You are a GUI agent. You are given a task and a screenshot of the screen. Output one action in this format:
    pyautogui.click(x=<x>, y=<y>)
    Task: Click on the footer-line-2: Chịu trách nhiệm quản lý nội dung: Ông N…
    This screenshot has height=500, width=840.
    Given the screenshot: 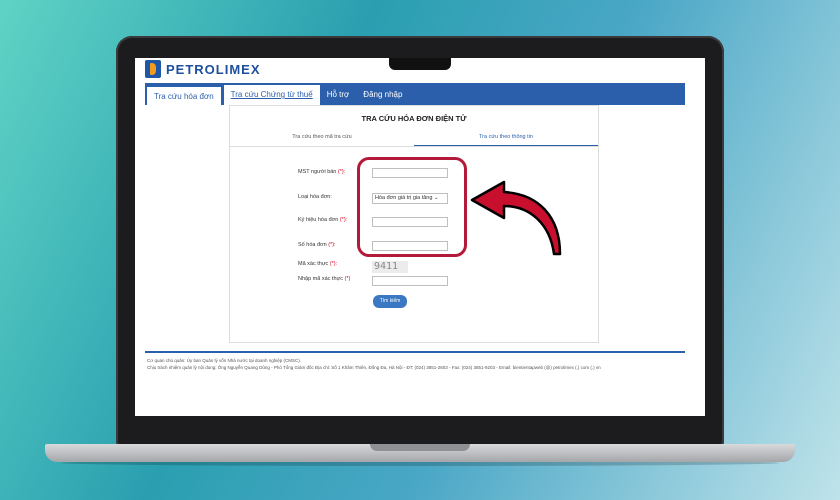 What is the action you would take?
    pyautogui.click(x=374, y=367)
    